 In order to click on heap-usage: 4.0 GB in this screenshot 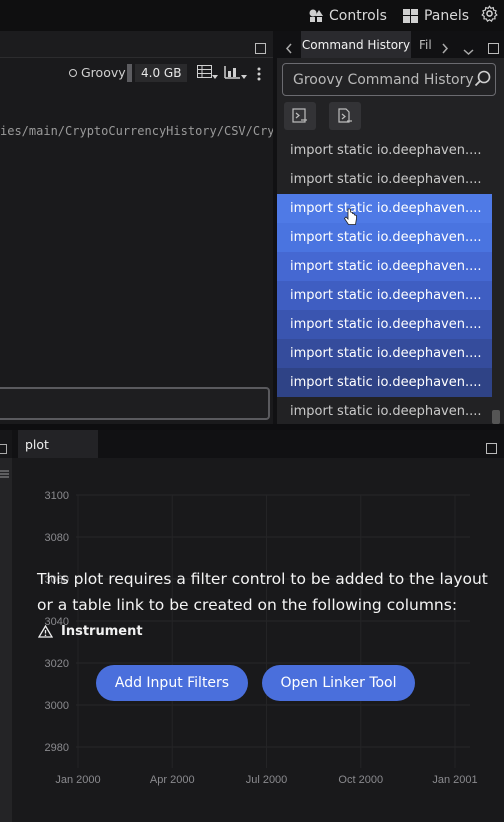, I will do `click(157, 73)`.